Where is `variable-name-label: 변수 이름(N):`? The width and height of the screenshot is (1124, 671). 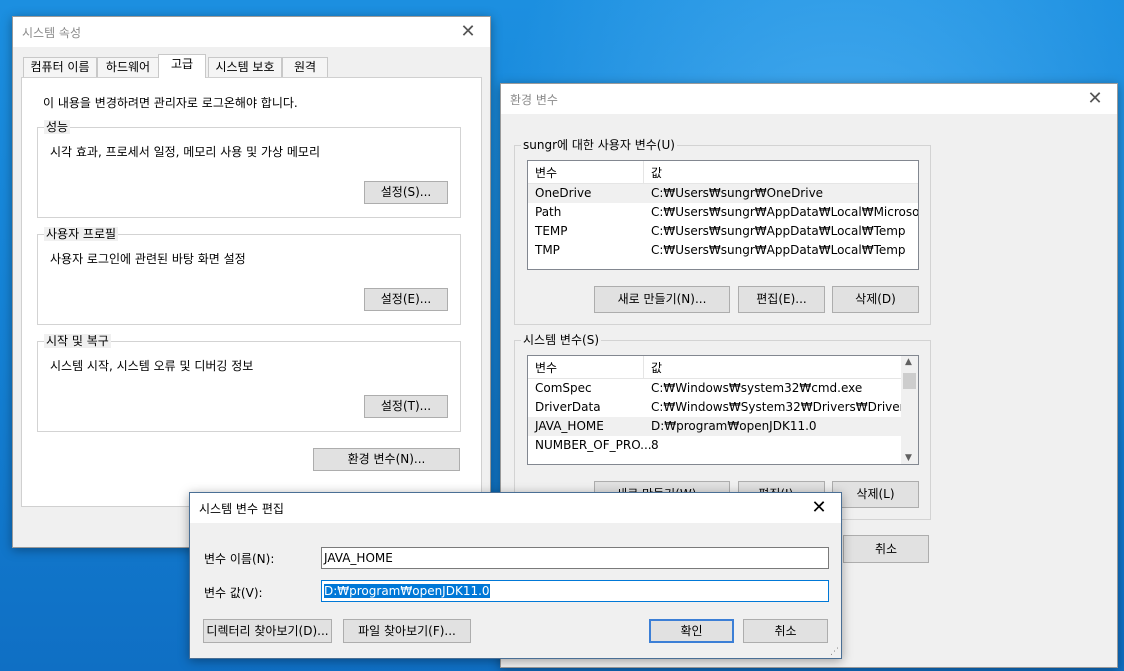 variable-name-label: 변수 이름(N): is located at coordinates (239, 559).